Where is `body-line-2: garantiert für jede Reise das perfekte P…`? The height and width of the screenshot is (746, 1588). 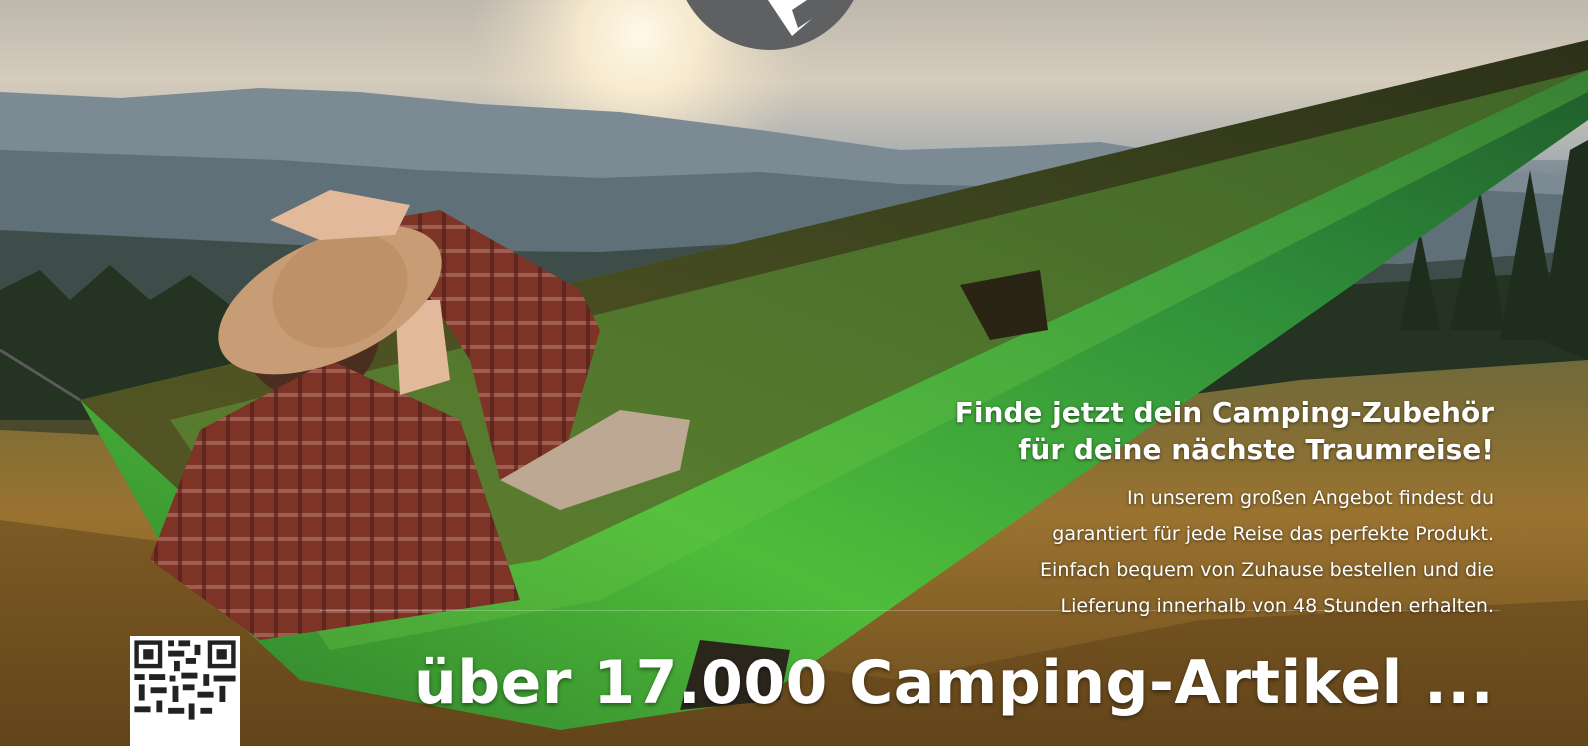 body-line-2: garantiert für jede Reise das perfekte P… is located at coordinates (1273, 534).